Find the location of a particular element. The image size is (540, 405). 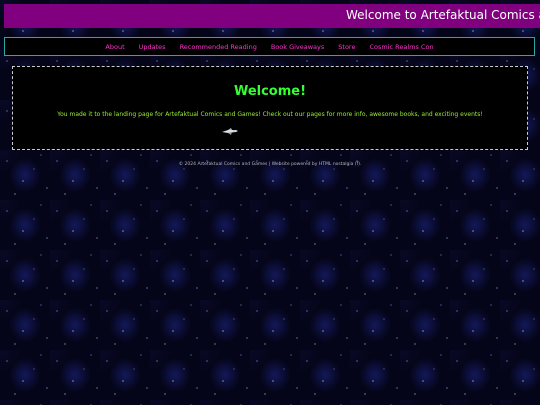

welcome-title: Welcome! is located at coordinates (270, 91).